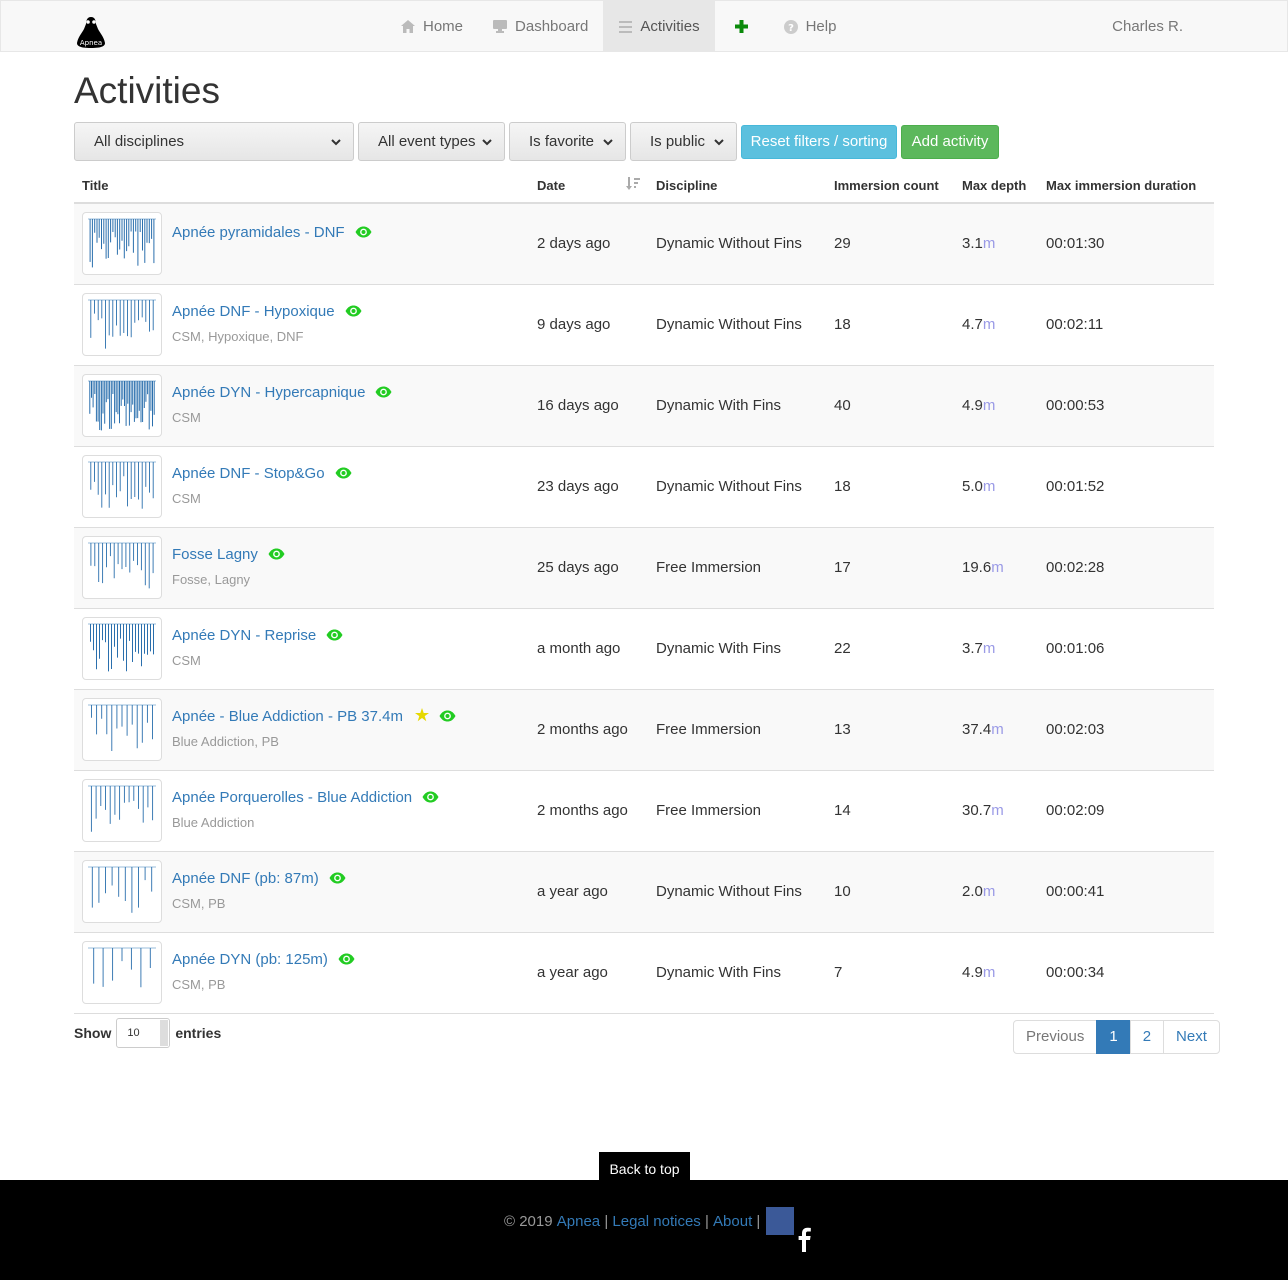 The image size is (1288, 1280). I want to click on pagination-next: Next, so click(1191, 1037).